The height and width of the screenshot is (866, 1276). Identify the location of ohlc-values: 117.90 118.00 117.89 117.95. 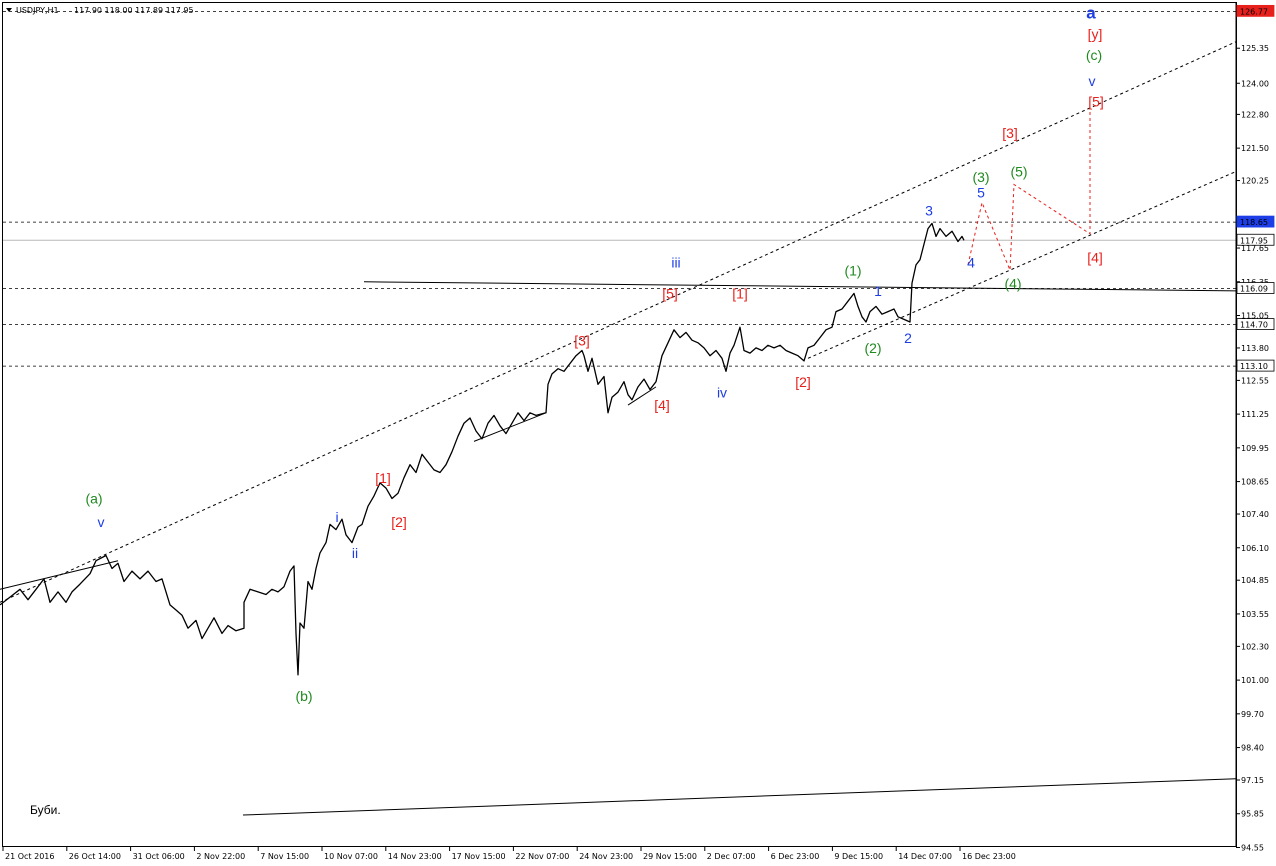
(134, 10).